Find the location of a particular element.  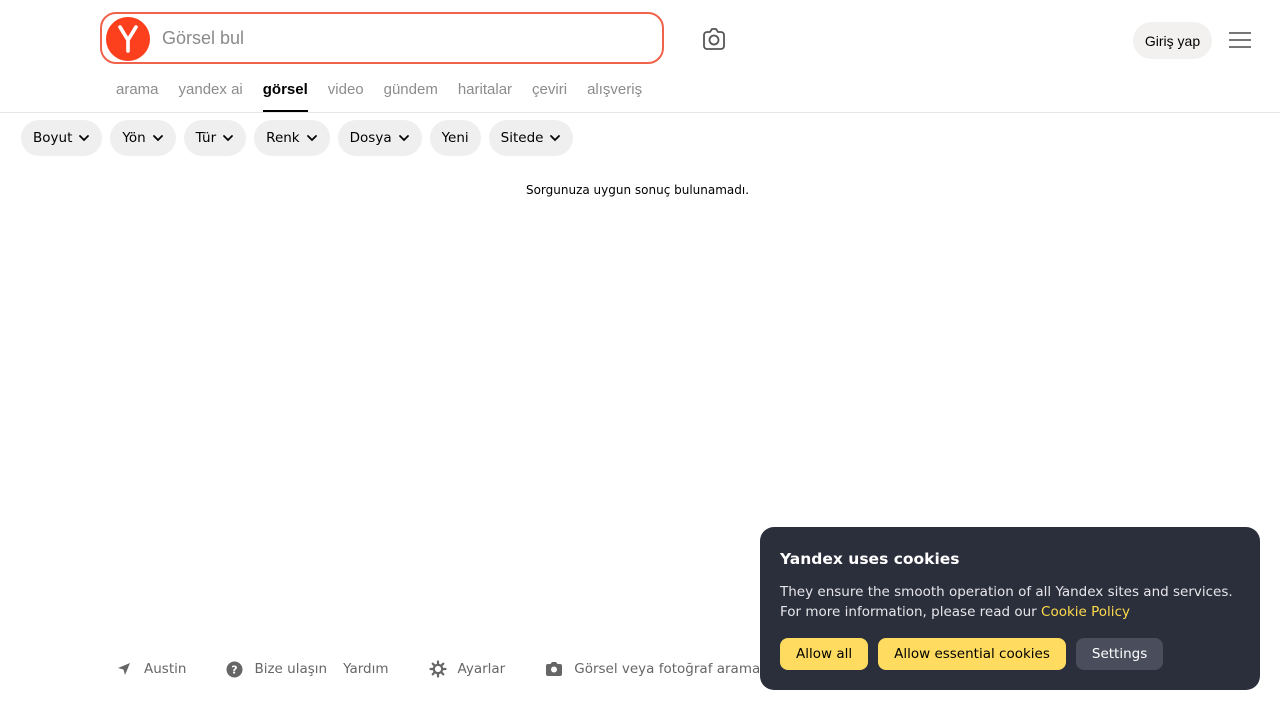

cookie-settings-button: Settings is located at coordinates (1119, 654).